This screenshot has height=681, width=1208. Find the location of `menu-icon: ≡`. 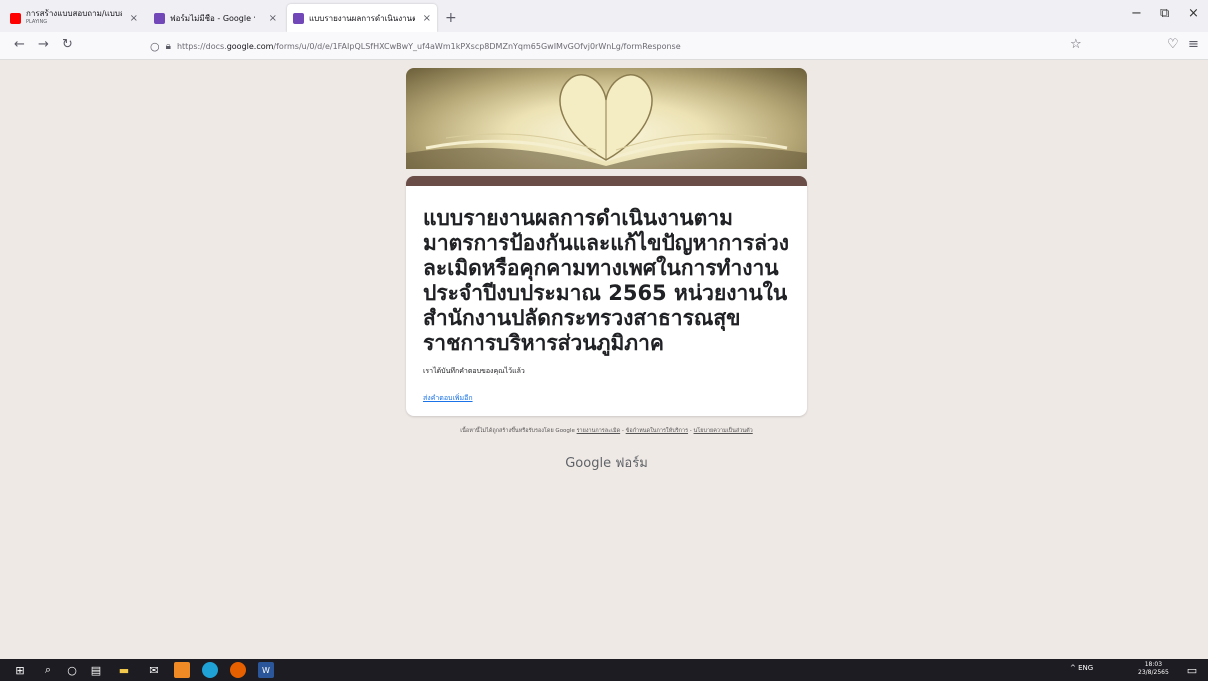

menu-icon: ≡ is located at coordinates (1193, 44).